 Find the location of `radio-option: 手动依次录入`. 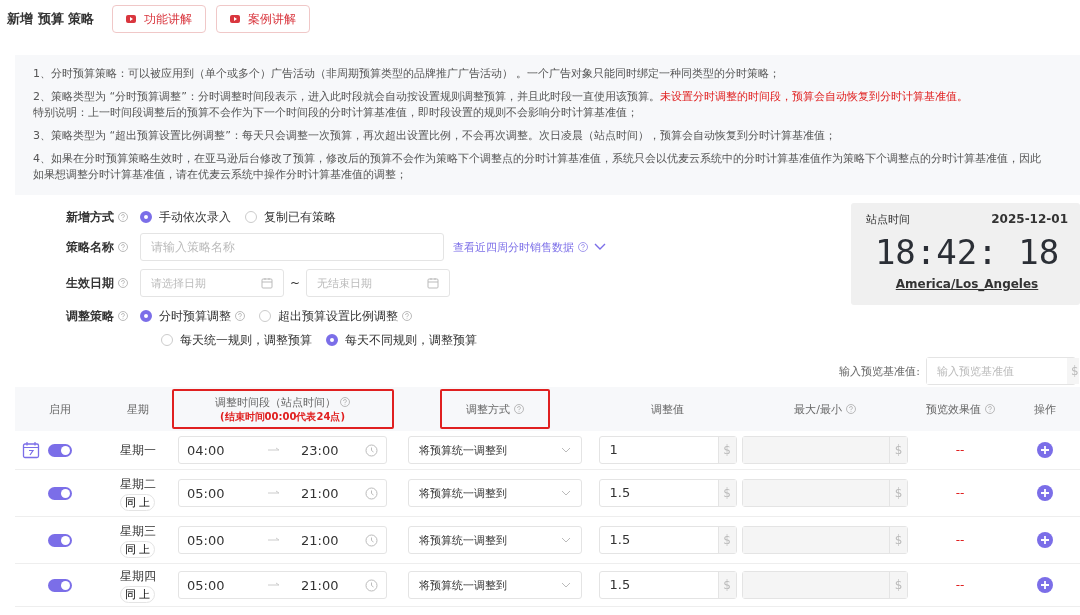

radio-option: 手动依次录入 is located at coordinates (185, 217).